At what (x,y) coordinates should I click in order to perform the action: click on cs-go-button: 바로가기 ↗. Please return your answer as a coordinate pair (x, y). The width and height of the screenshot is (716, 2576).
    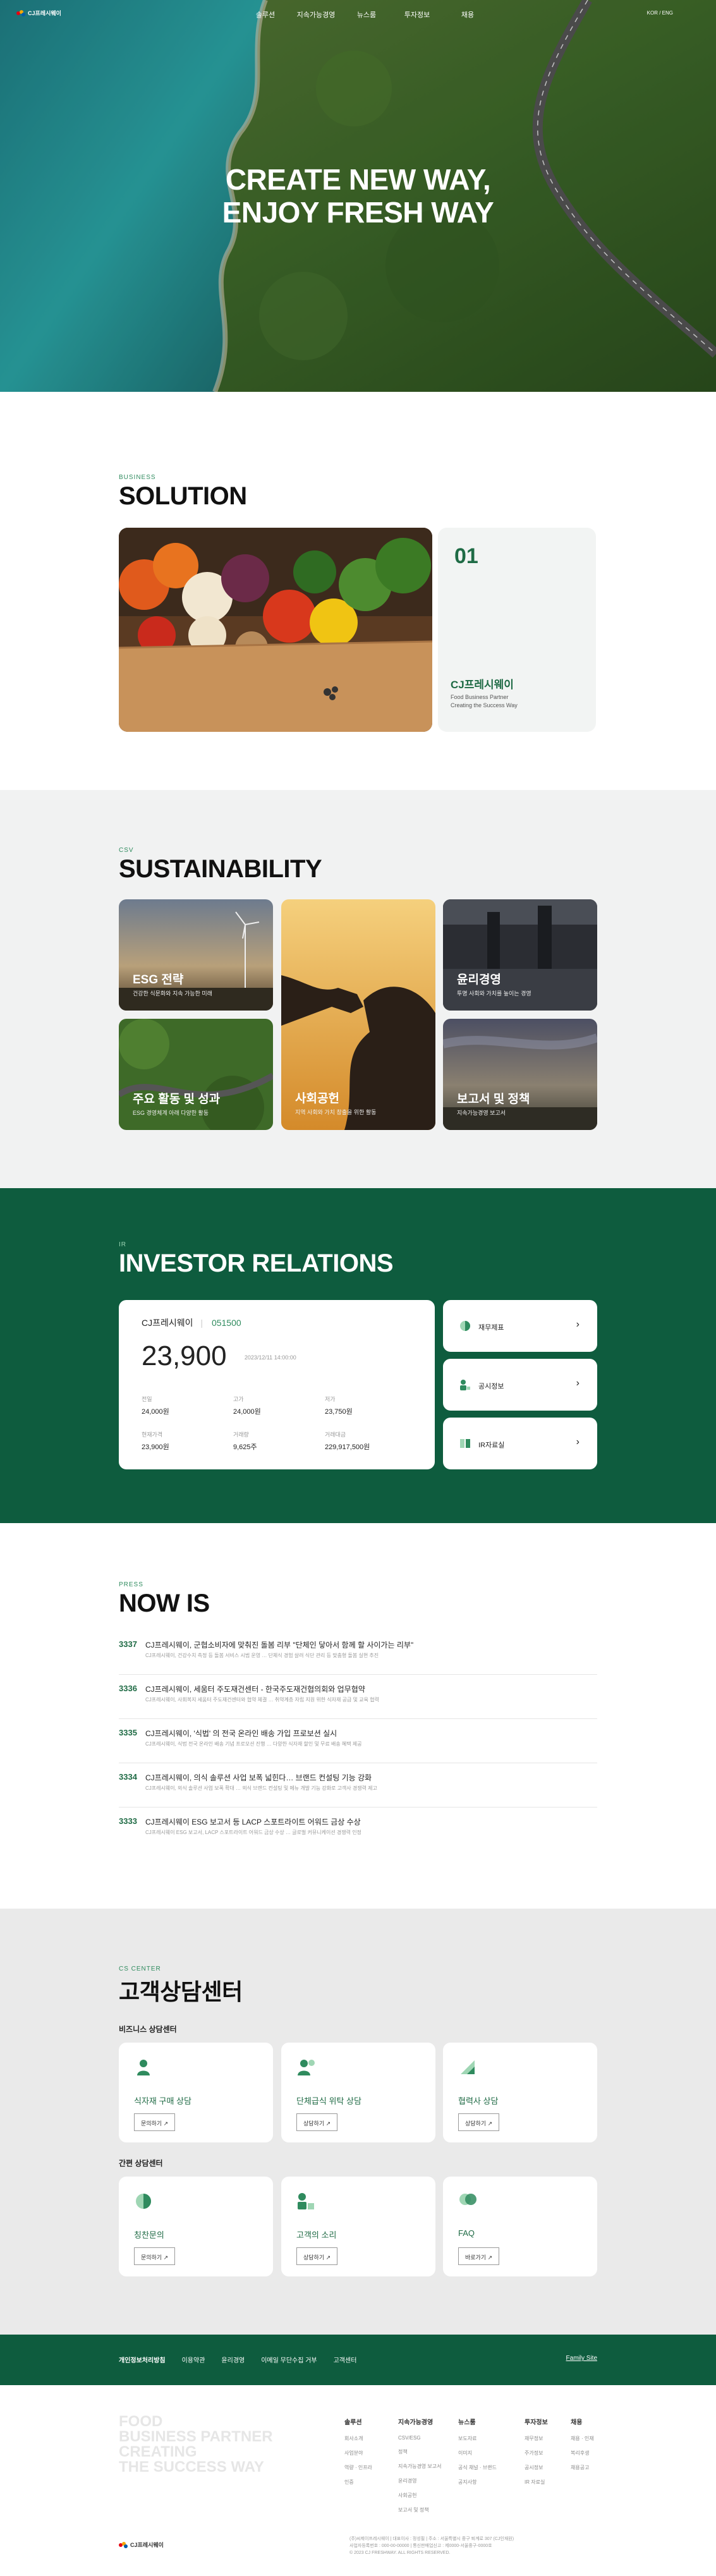
    Looking at the image, I should click on (479, 2256).